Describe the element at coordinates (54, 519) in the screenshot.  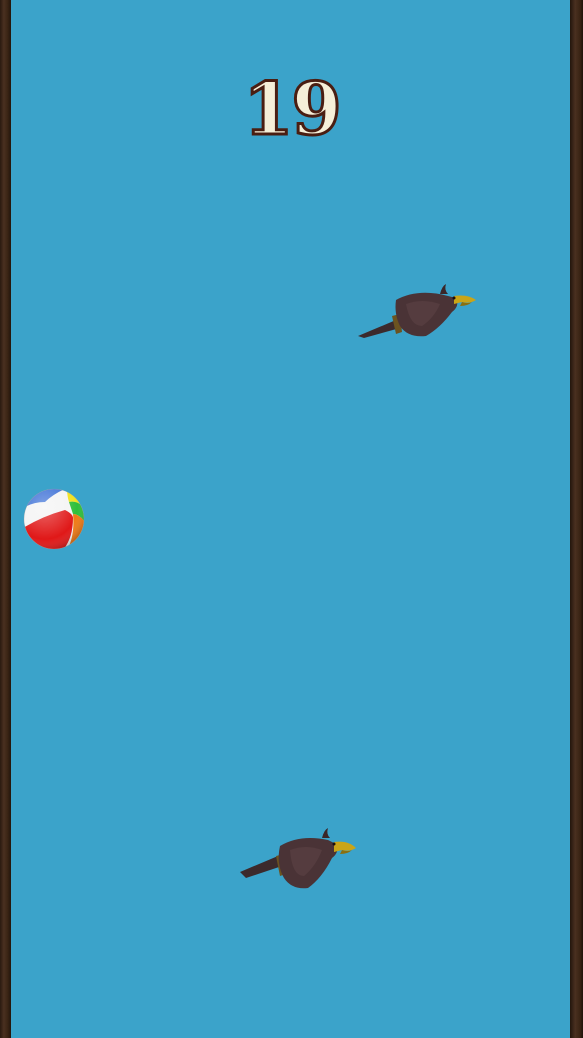
I see `beach-ball-icon` at that location.